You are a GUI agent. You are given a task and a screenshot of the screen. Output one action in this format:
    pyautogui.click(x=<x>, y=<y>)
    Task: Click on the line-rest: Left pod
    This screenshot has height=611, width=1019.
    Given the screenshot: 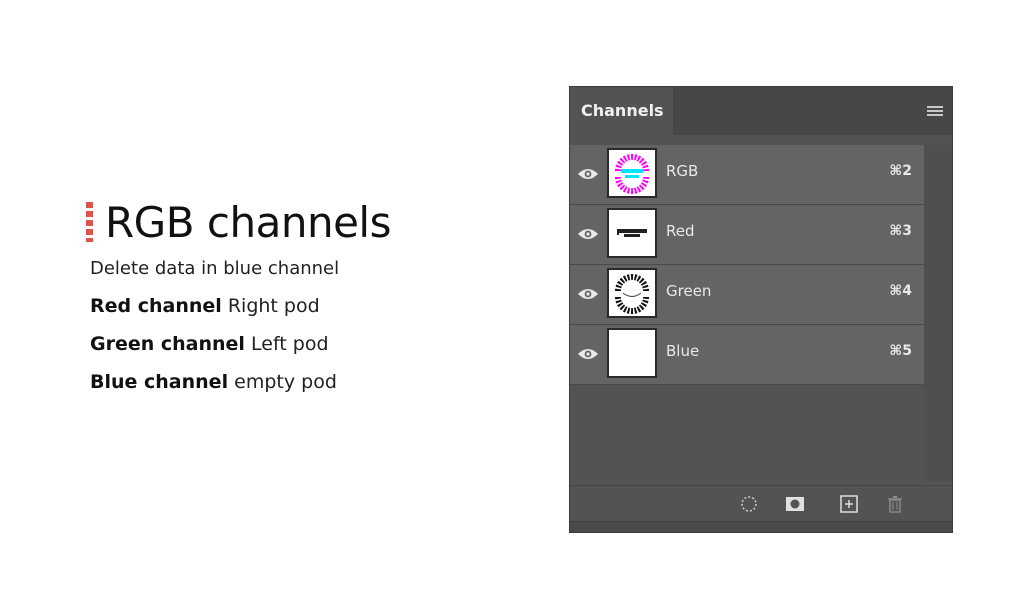 What is the action you would take?
    pyautogui.click(x=290, y=344)
    